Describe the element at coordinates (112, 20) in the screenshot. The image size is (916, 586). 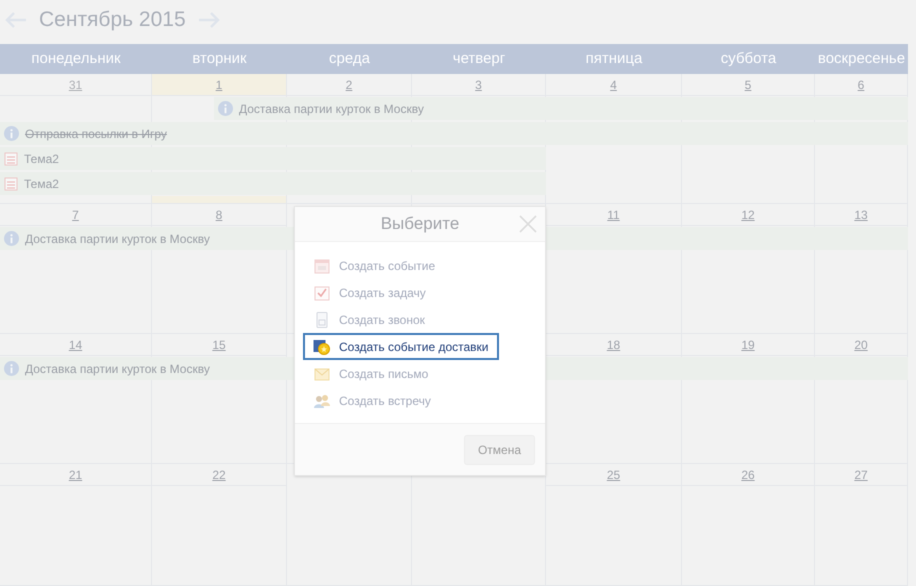
I see `month-title: Сентябрь 2015` at that location.